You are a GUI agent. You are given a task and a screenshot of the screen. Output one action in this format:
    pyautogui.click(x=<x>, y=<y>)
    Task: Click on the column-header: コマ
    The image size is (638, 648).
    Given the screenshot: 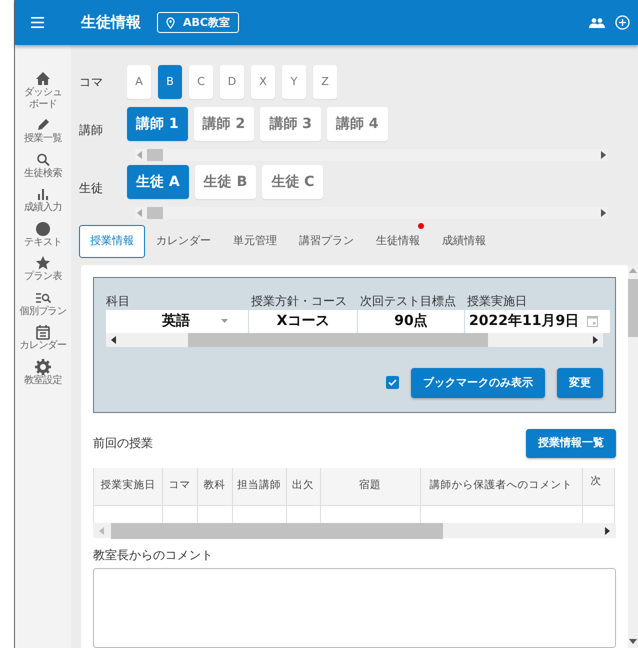 What is the action you would take?
    pyautogui.click(x=179, y=487)
    